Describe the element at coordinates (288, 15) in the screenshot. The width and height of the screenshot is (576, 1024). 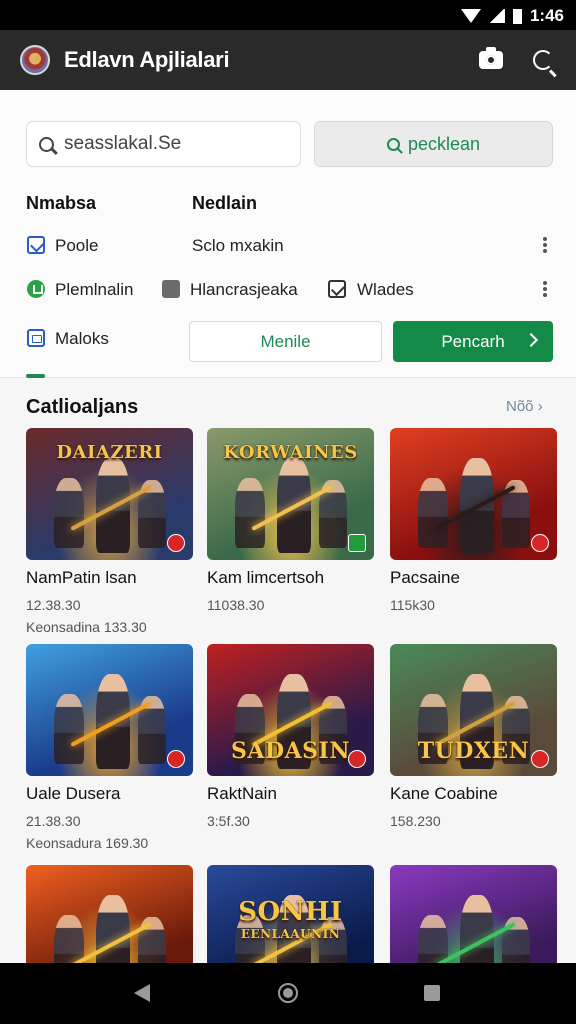
I see `status-bar: 1:46` at that location.